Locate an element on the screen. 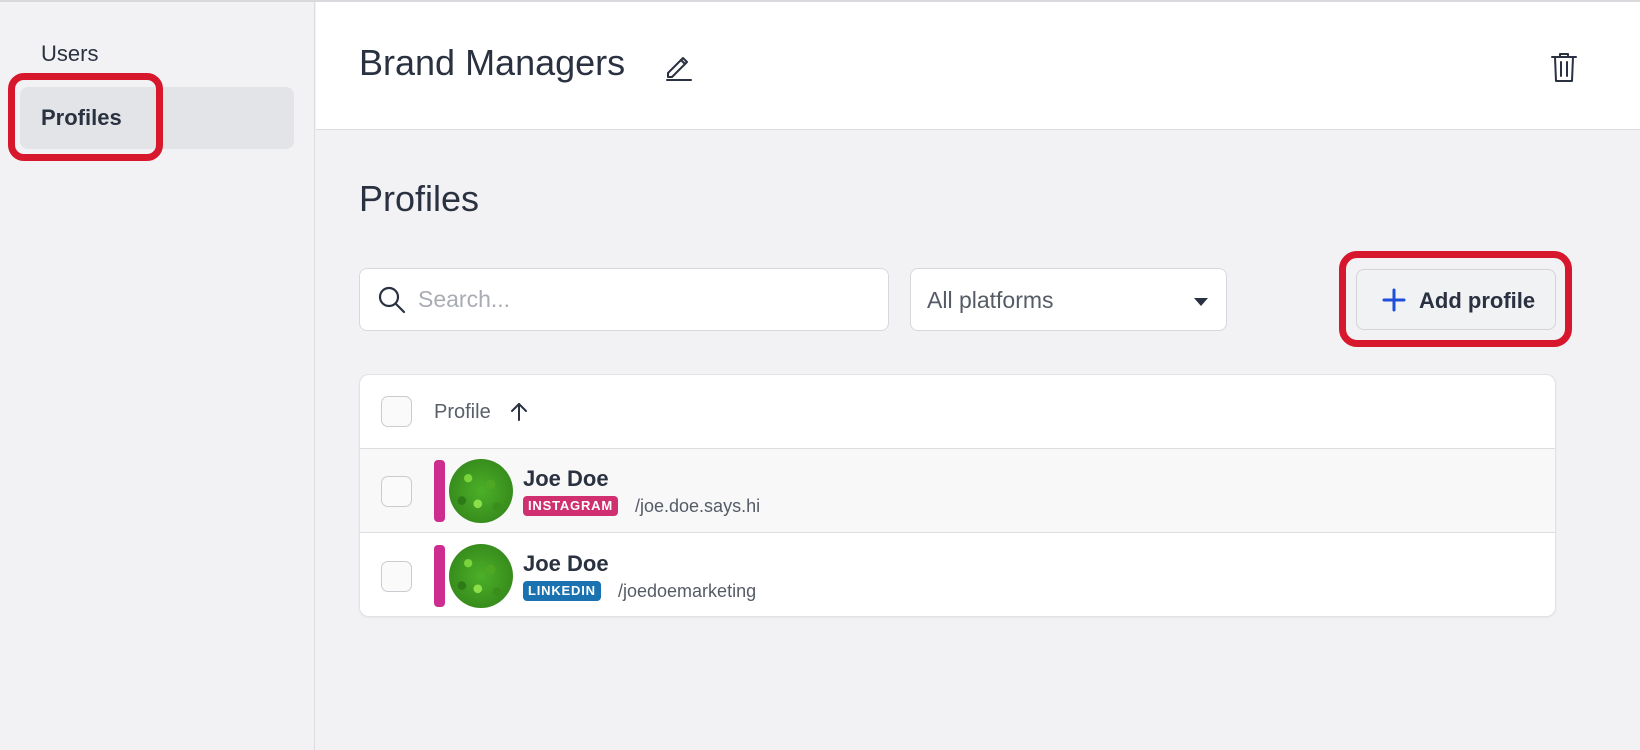 The width and height of the screenshot is (1640, 750). sidebar-item-label: Users is located at coordinates (70, 53).